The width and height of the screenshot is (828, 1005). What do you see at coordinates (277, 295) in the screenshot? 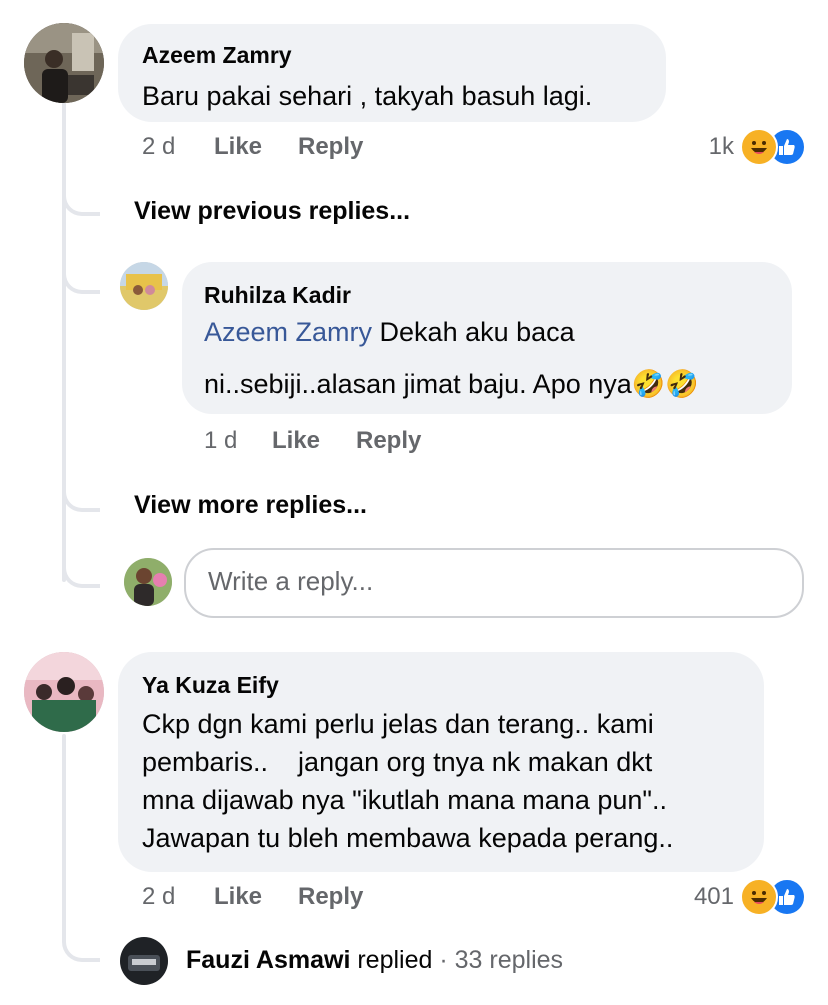
I see `reply-author: Ruhilza Kadir` at bounding box center [277, 295].